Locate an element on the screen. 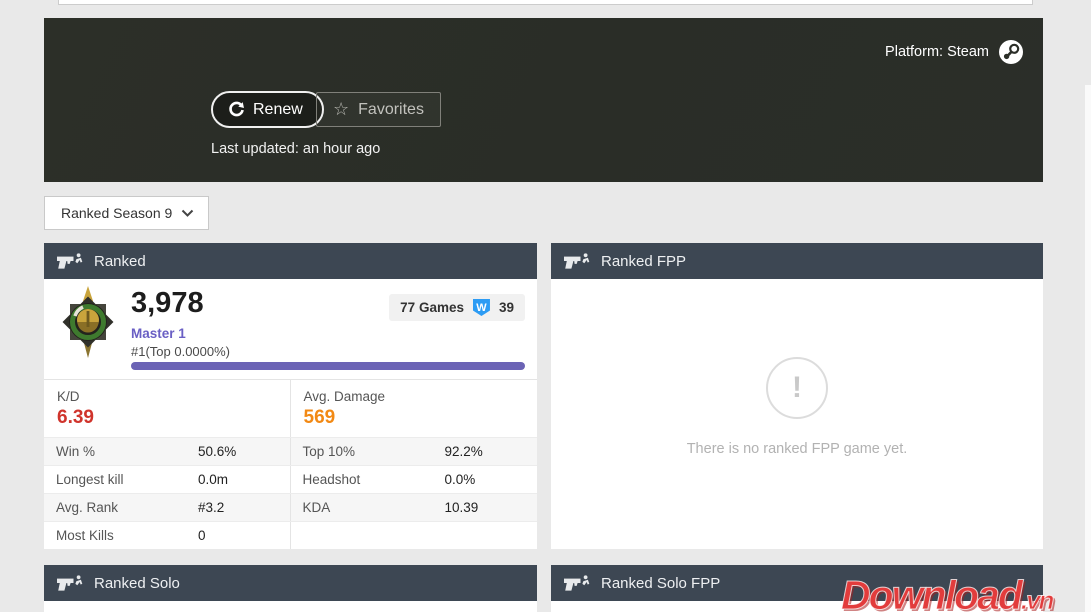  scrollbar is located at coordinates (1088, 348).